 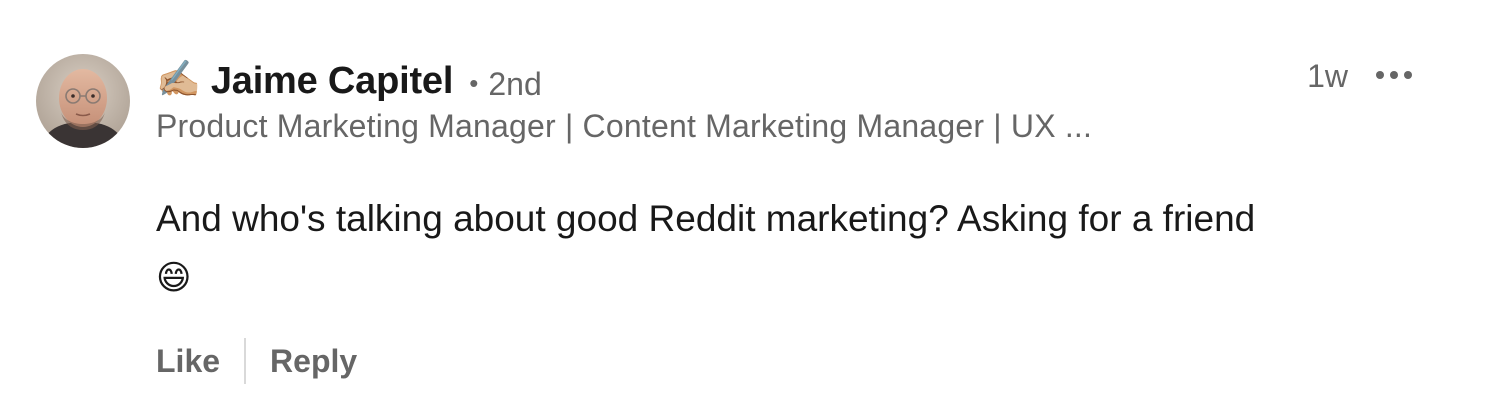 What do you see at coordinates (313, 361) in the screenshot?
I see `reply-button: Reply` at bounding box center [313, 361].